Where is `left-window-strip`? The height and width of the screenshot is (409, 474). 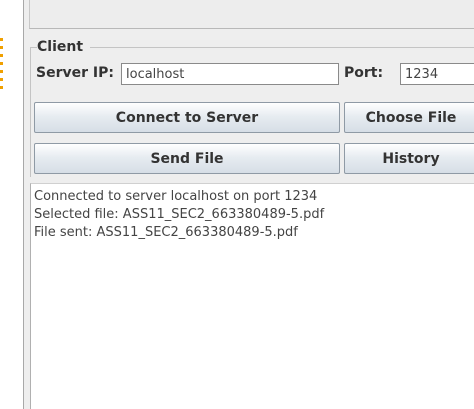 left-window-strip is located at coordinates (12, 204).